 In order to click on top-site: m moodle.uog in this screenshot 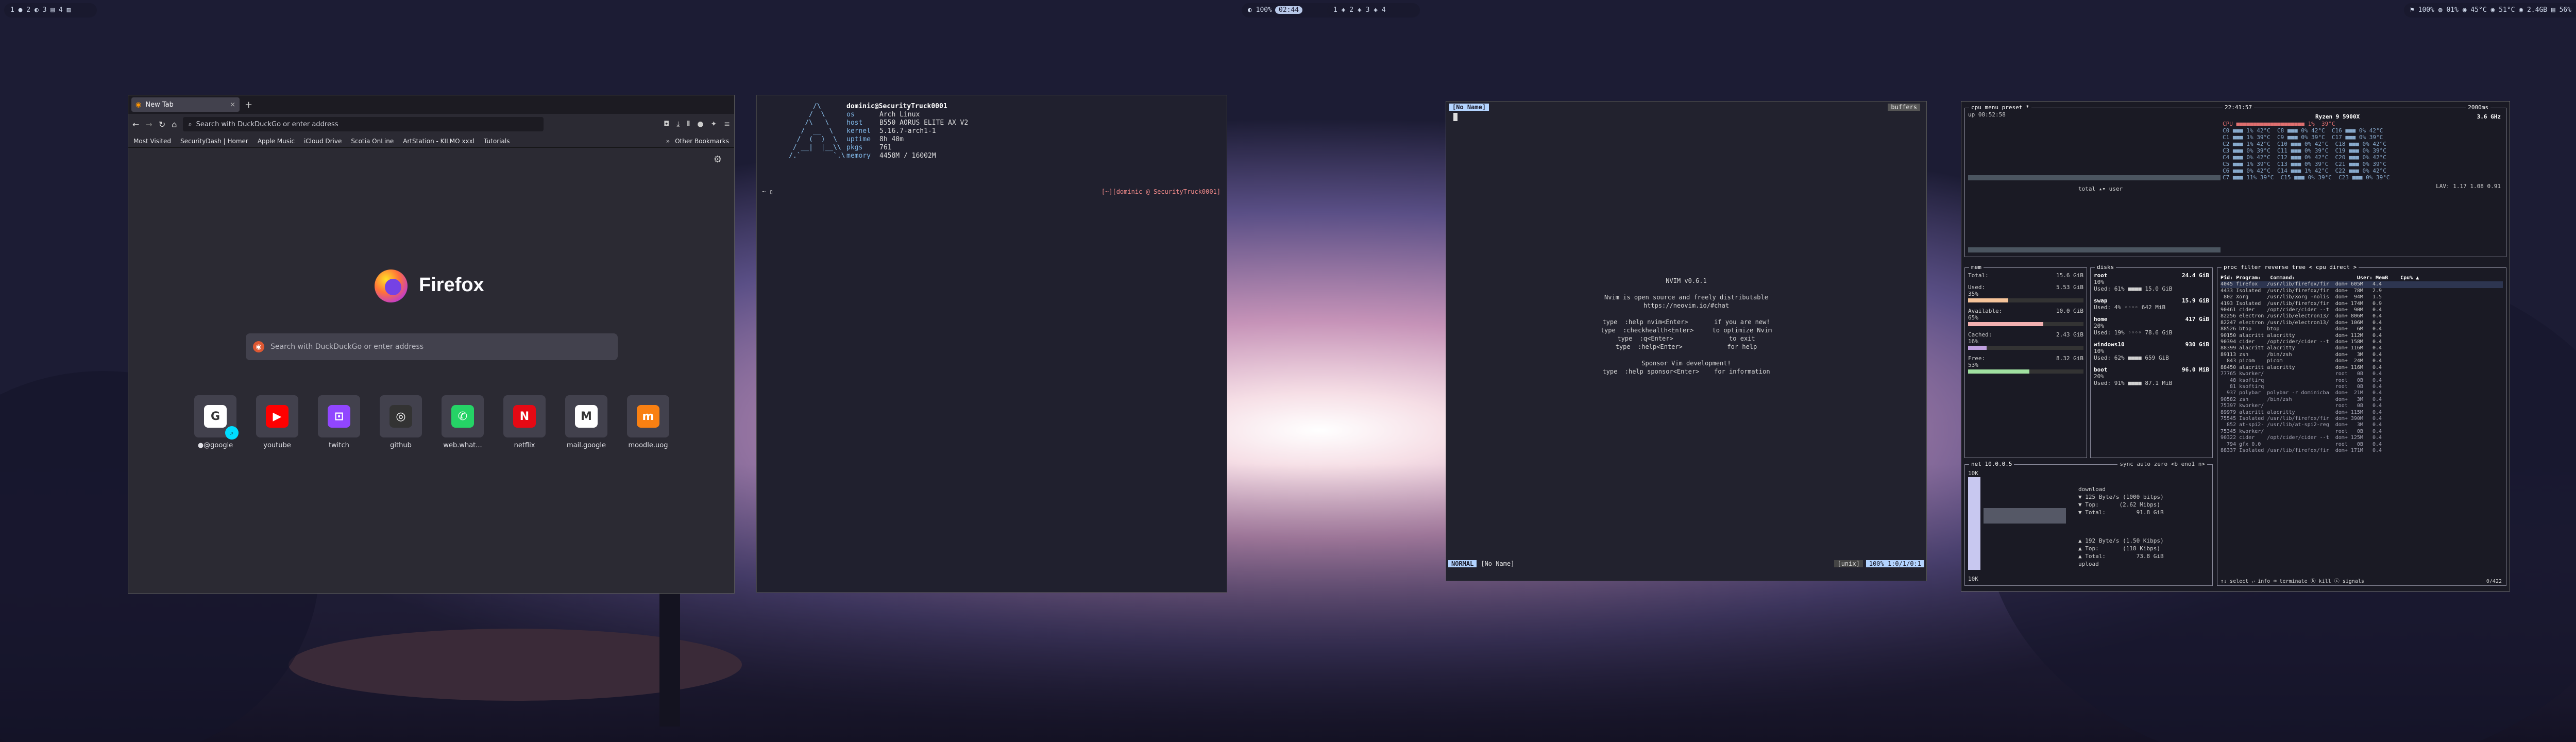, I will do `click(648, 422)`.